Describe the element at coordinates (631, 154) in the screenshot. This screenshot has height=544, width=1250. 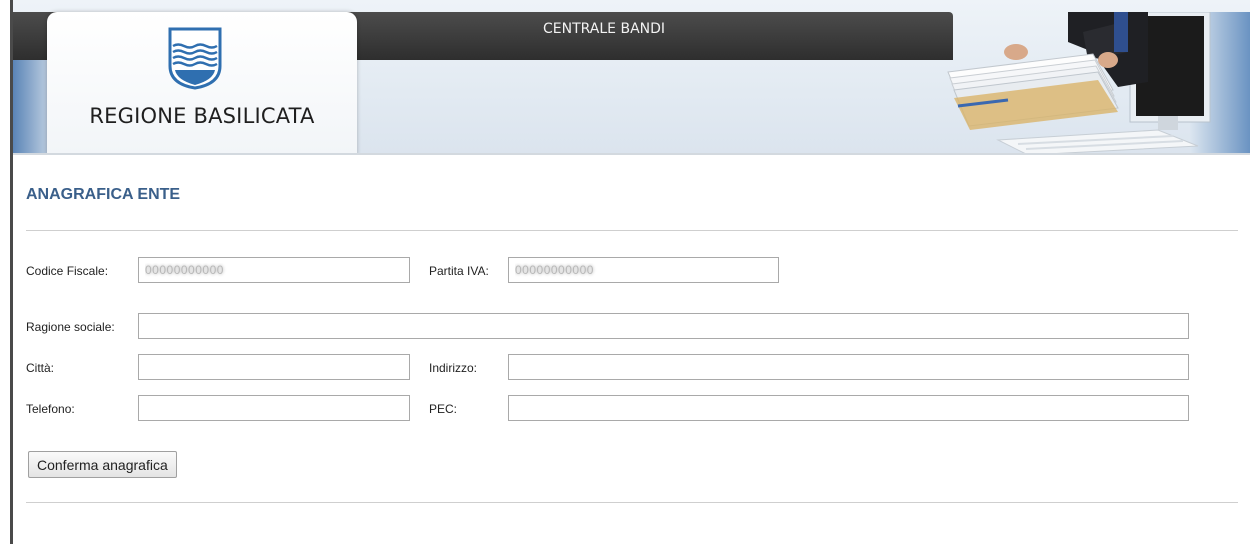
I see `header-divider` at that location.